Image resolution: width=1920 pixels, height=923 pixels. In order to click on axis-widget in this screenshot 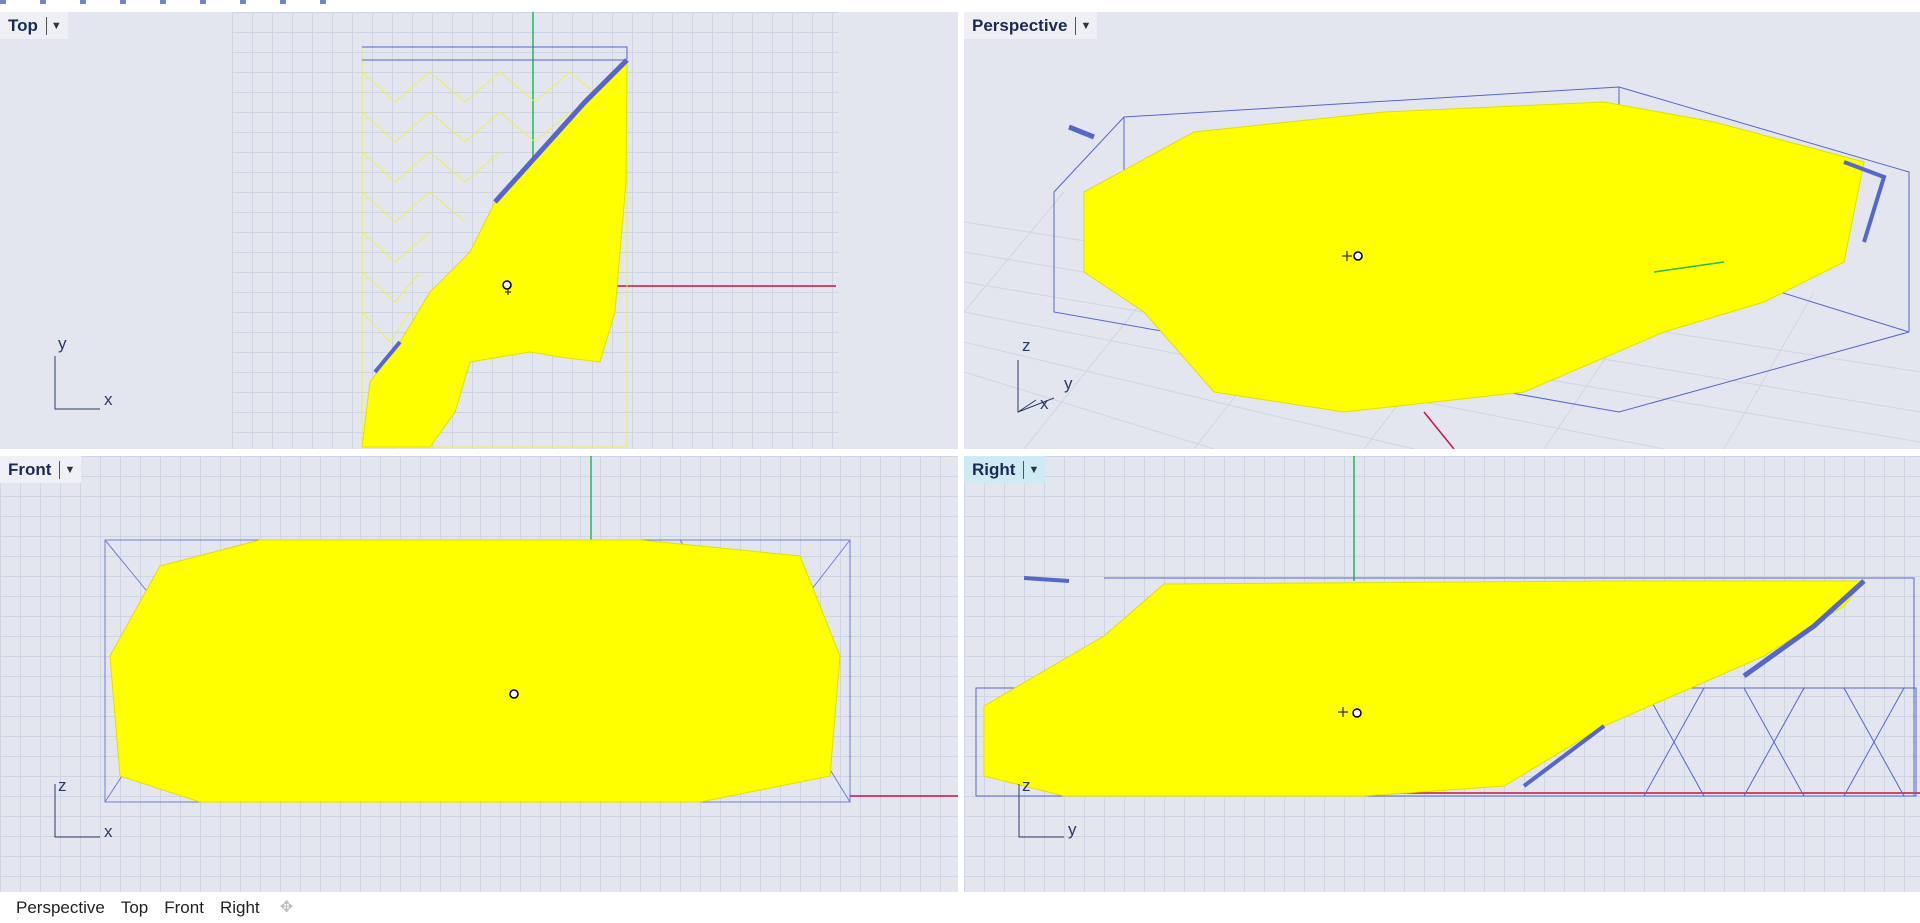, I will do `click(77, 383)`.